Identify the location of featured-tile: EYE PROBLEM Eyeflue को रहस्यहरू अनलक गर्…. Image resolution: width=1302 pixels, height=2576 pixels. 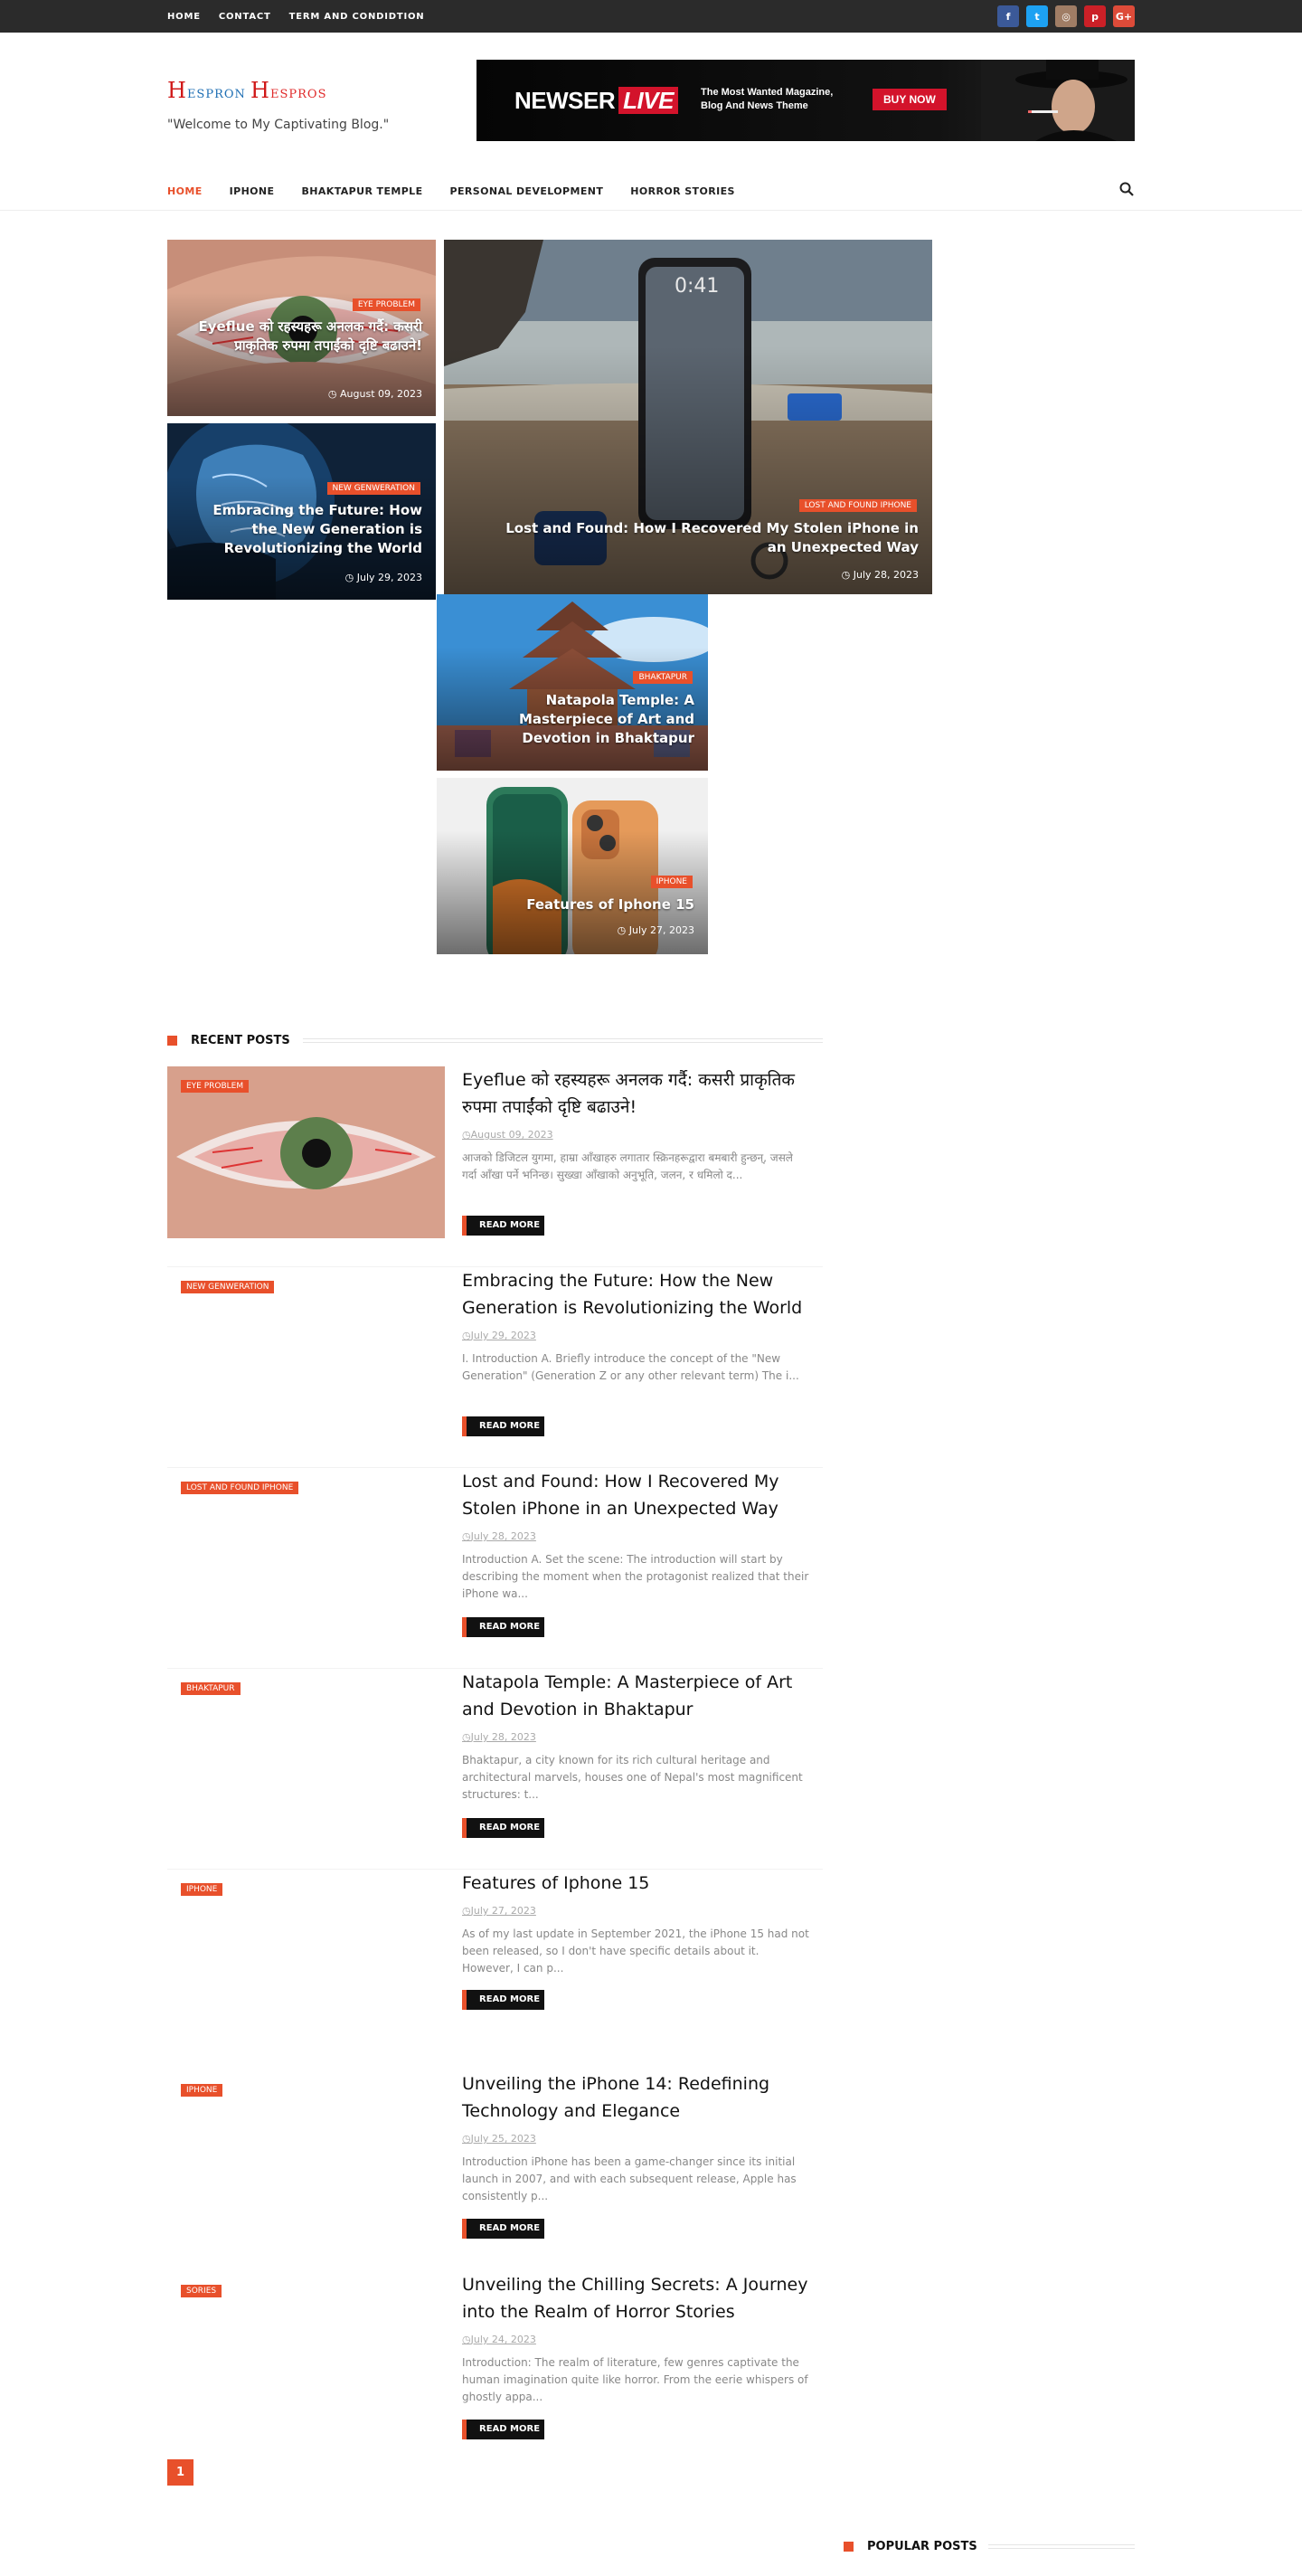
(301, 328).